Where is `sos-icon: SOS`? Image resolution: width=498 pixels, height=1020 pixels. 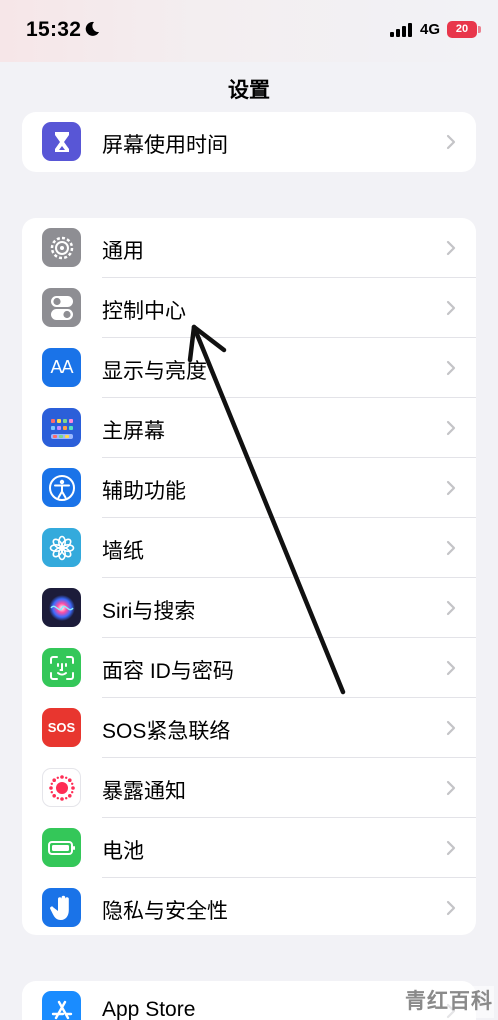
sos-icon: SOS is located at coordinates (61, 727).